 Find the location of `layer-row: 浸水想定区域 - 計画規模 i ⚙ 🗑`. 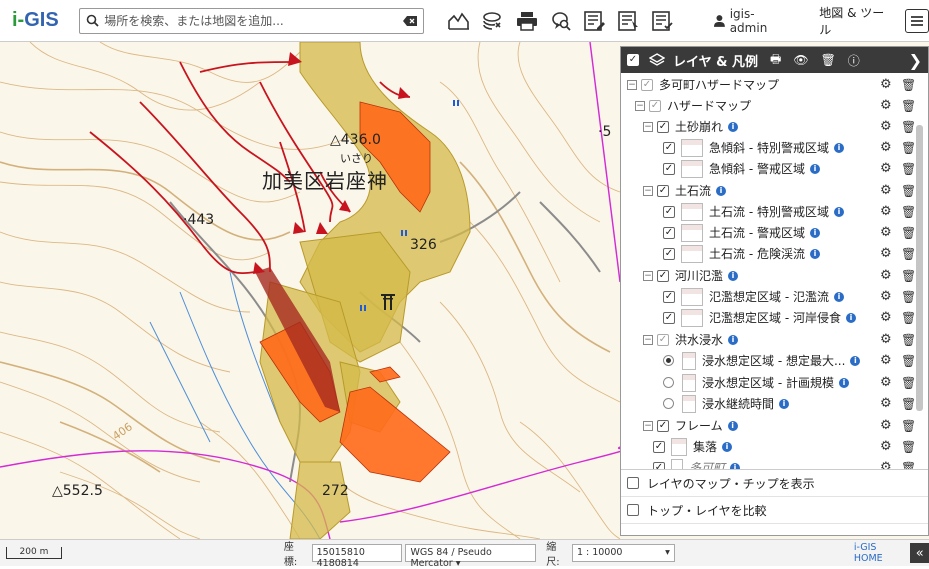

layer-row: 浸水想定区域 - 計画規模 i ⚙ 🗑 is located at coordinates (789, 382).